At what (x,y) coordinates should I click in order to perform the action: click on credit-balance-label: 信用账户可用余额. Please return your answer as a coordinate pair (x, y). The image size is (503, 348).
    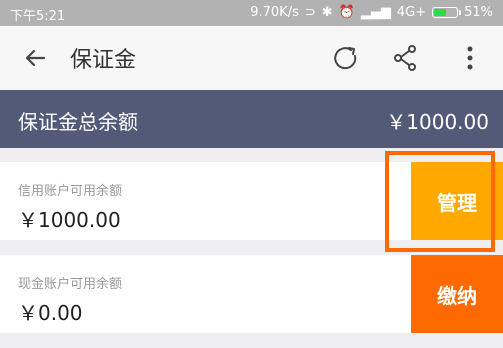
    Looking at the image, I should click on (70, 191).